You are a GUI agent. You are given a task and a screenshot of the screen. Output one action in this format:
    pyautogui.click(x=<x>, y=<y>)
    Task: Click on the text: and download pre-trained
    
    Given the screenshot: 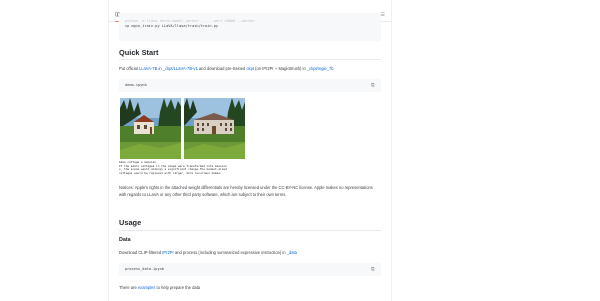 What is the action you would take?
    pyautogui.click(x=222, y=68)
    